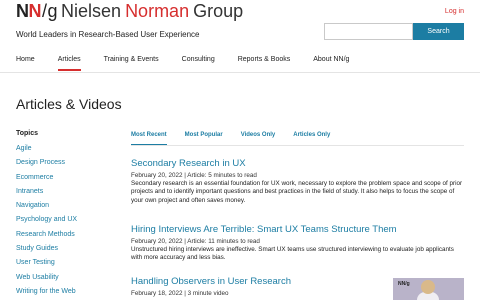 This screenshot has width=480, height=300. Describe the element at coordinates (204, 135) in the screenshot. I see `tab-most-popular: Most Popular` at that location.